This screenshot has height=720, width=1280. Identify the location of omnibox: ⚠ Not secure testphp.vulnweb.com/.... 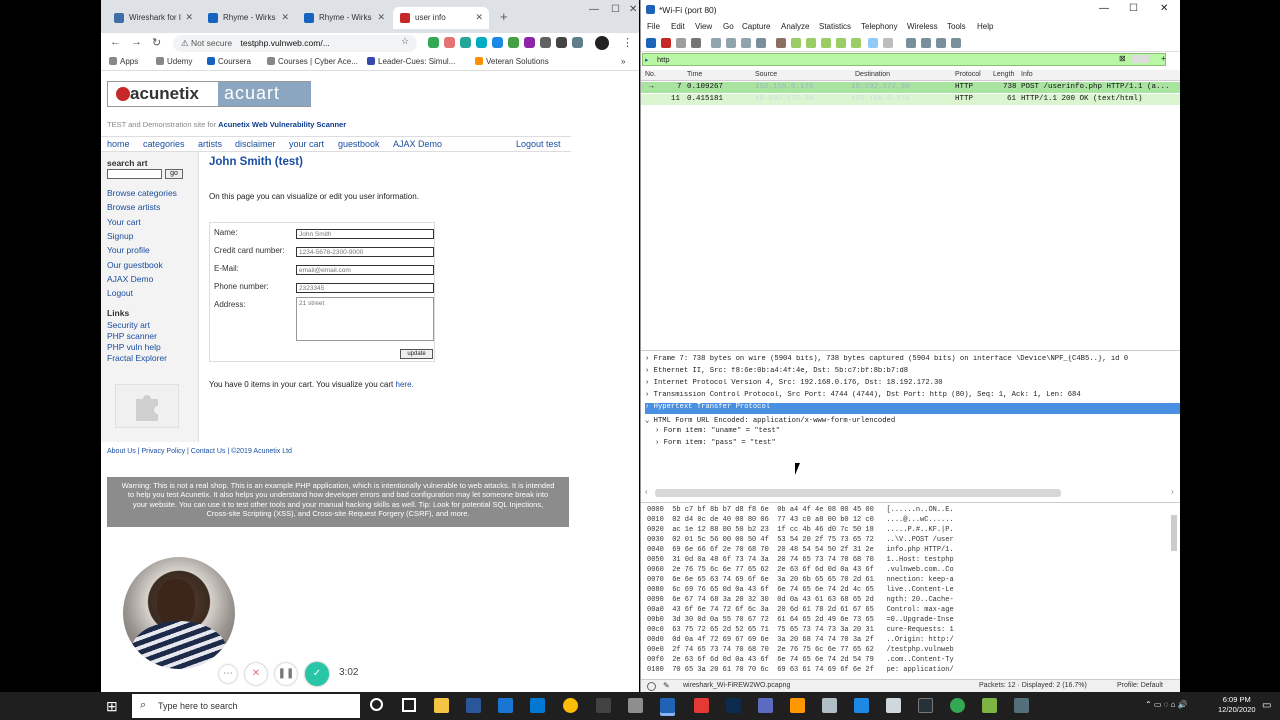
(295, 43).